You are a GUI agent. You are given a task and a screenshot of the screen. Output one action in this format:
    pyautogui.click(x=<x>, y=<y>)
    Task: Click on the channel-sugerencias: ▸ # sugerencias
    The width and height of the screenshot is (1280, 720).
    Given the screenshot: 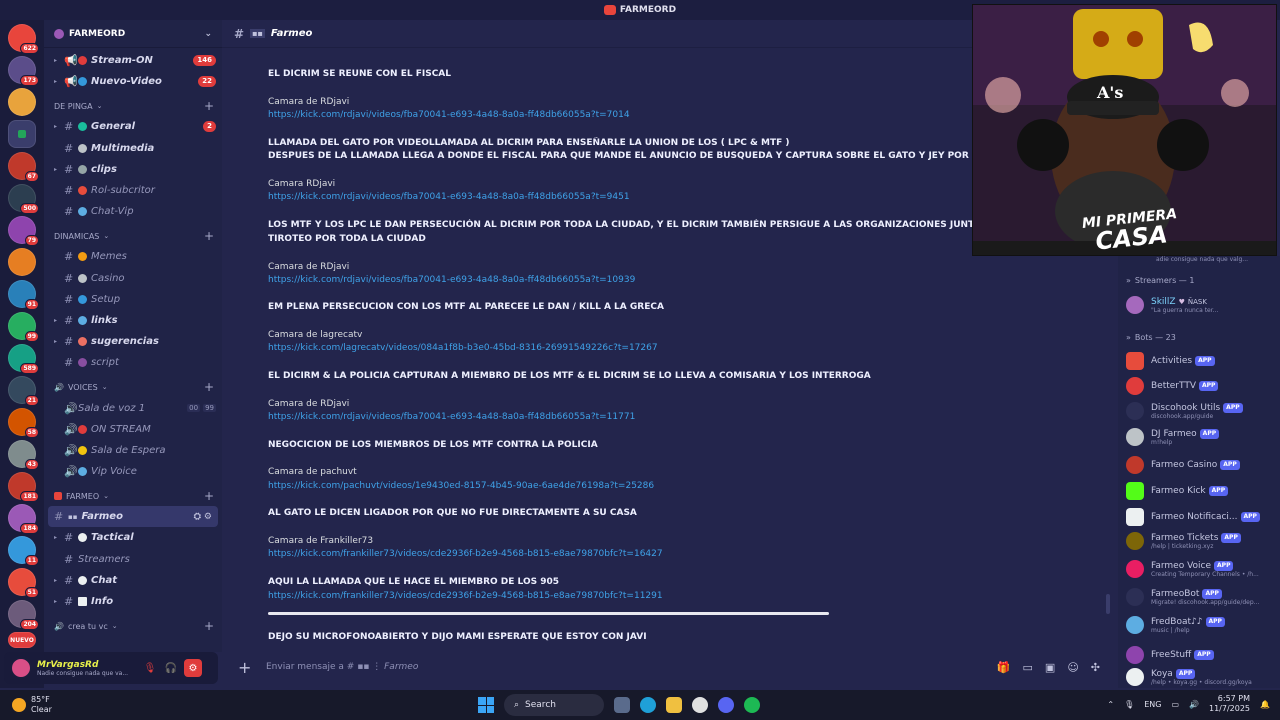 What is the action you would take?
    pyautogui.click(x=133, y=341)
    